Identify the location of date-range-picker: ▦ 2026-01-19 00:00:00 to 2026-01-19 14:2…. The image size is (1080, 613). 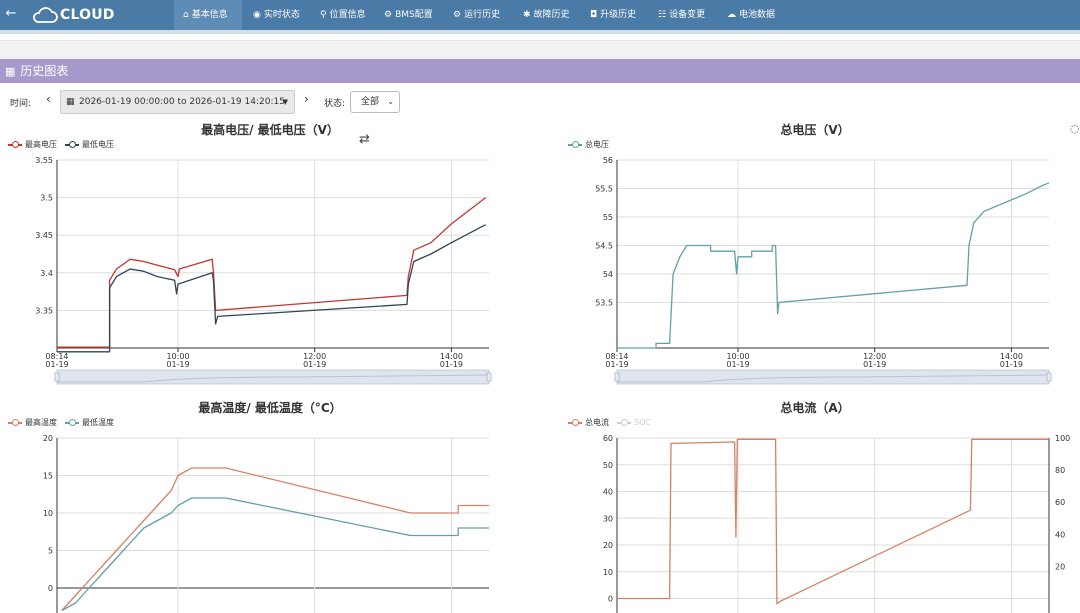
(177, 102).